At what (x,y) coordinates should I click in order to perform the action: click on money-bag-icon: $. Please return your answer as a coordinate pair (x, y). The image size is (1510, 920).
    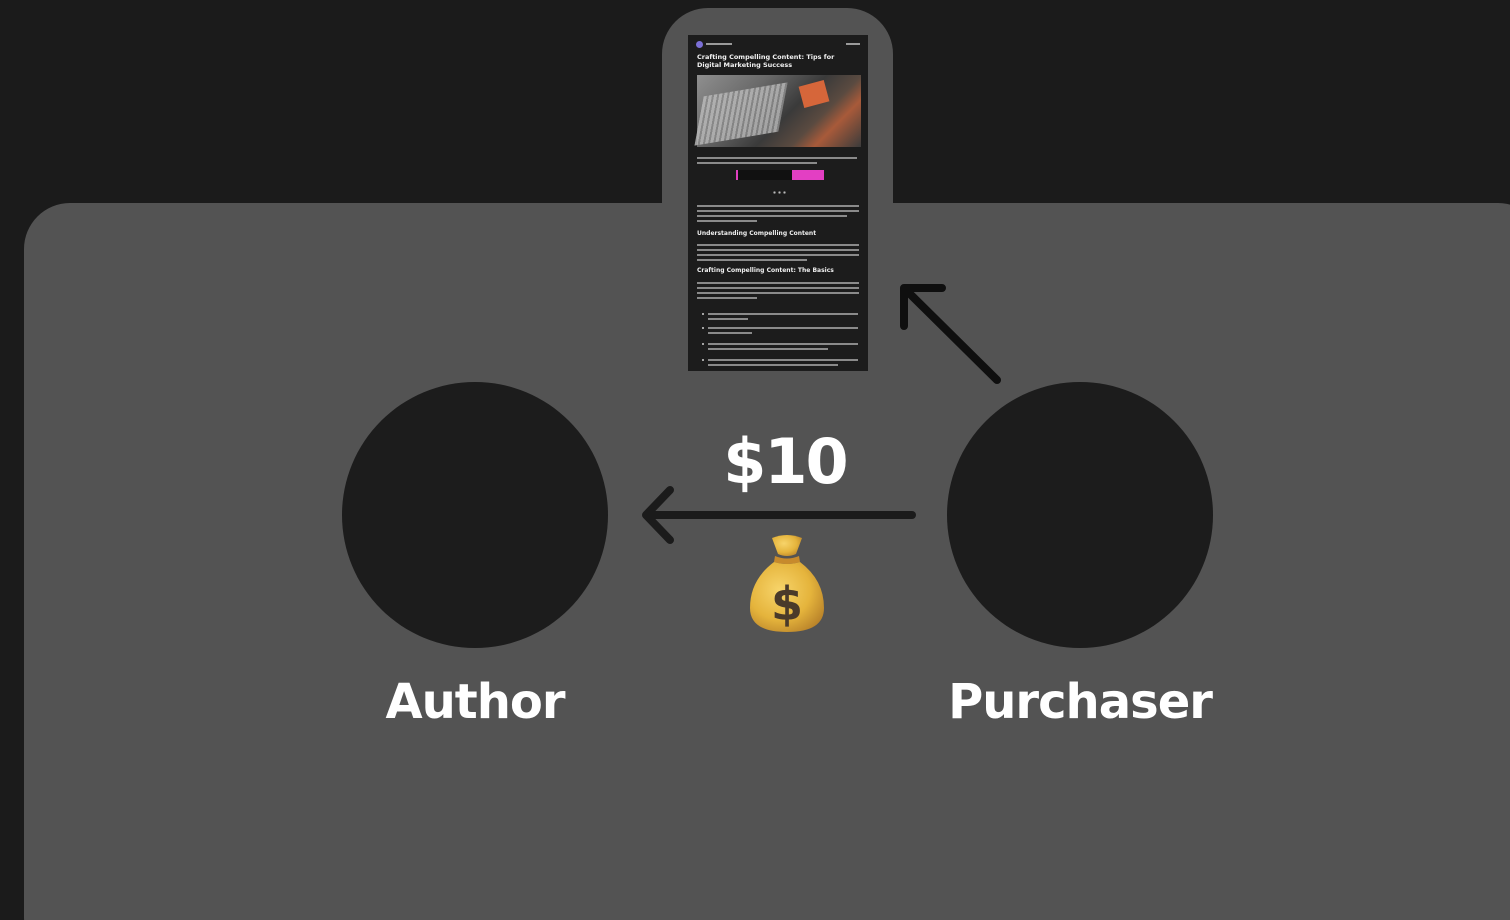
    Looking at the image, I should click on (787, 583).